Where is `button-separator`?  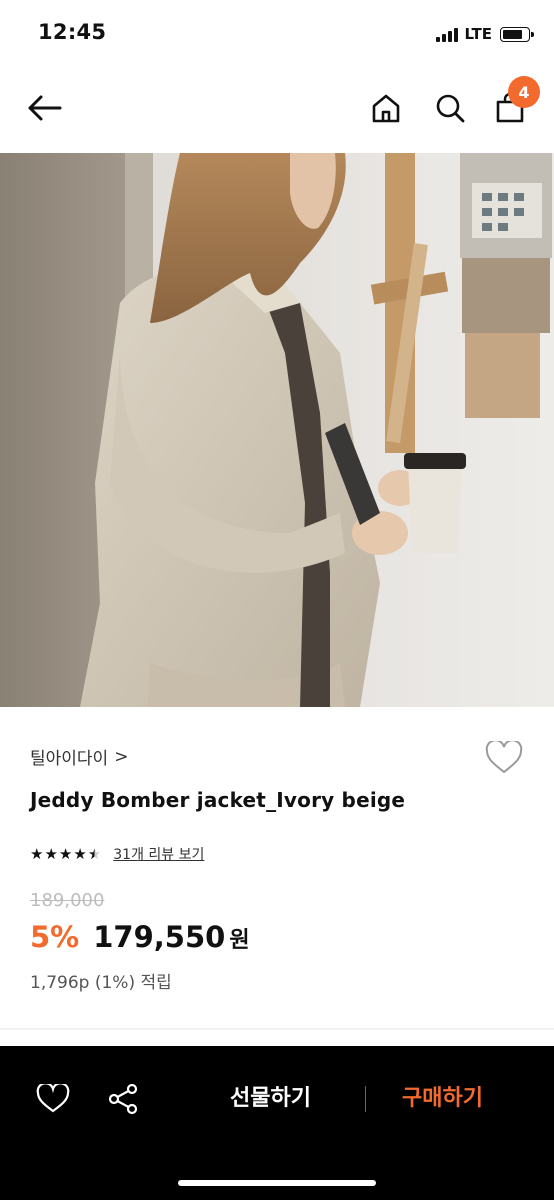 button-separator is located at coordinates (365, 1099).